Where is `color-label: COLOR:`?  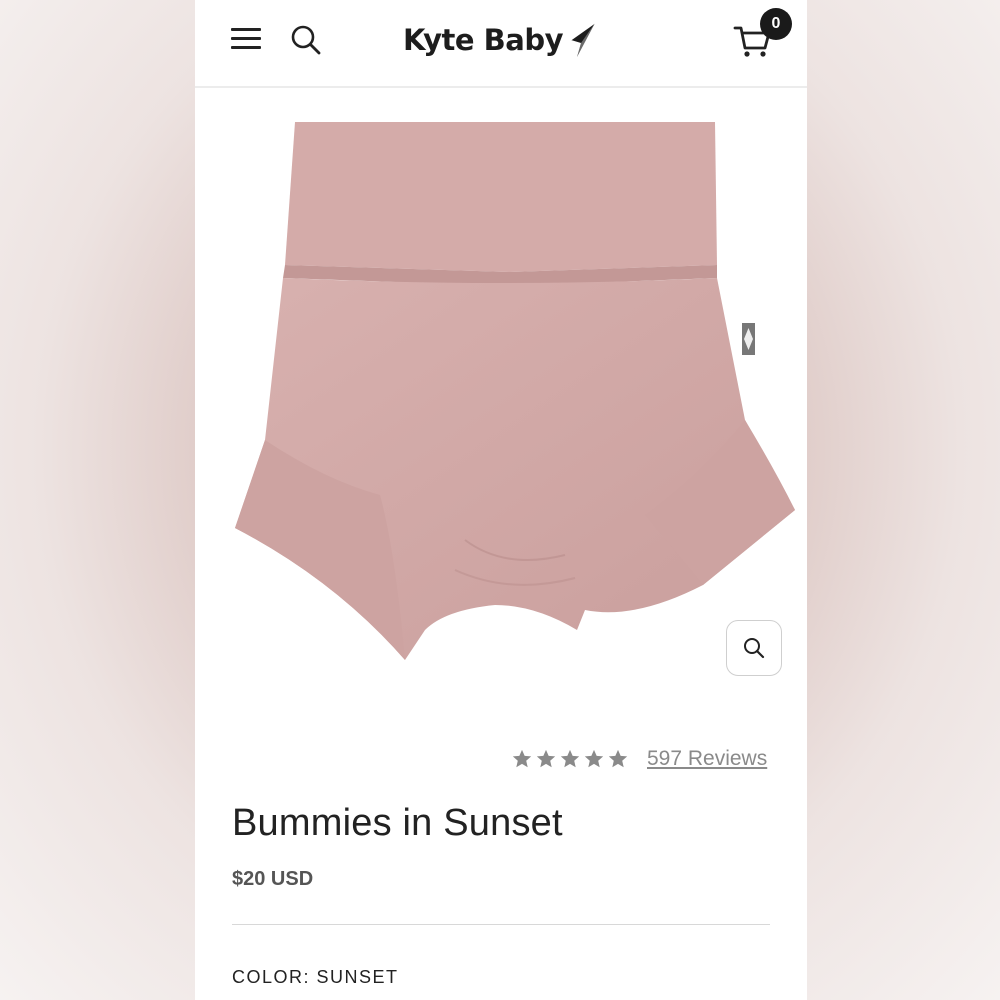
color-label: COLOR: is located at coordinates (271, 977).